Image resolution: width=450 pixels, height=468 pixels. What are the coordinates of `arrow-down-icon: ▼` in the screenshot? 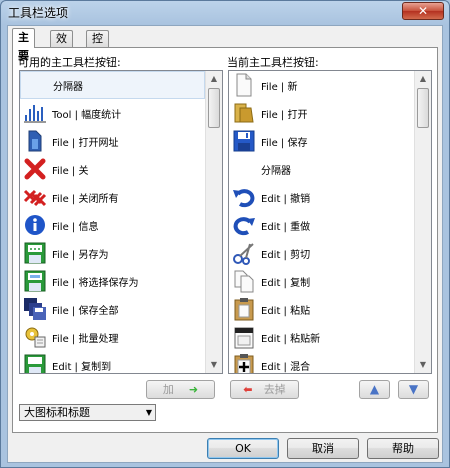 It's located at (413, 389).